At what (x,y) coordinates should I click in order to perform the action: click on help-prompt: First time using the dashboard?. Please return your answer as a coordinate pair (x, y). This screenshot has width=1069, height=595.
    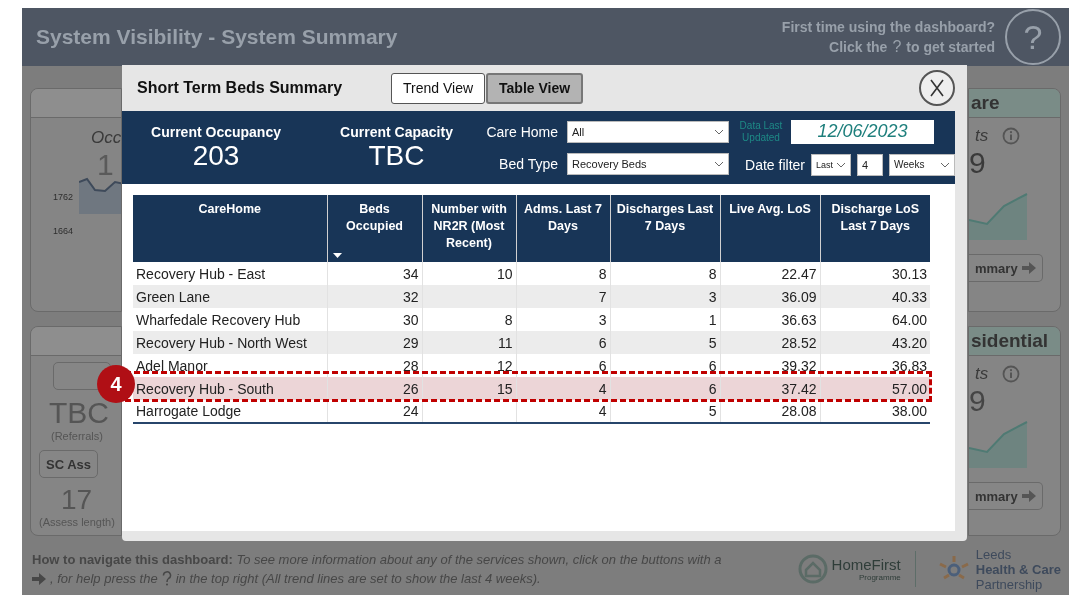
    Looking at the image, I should click on (888, 26).